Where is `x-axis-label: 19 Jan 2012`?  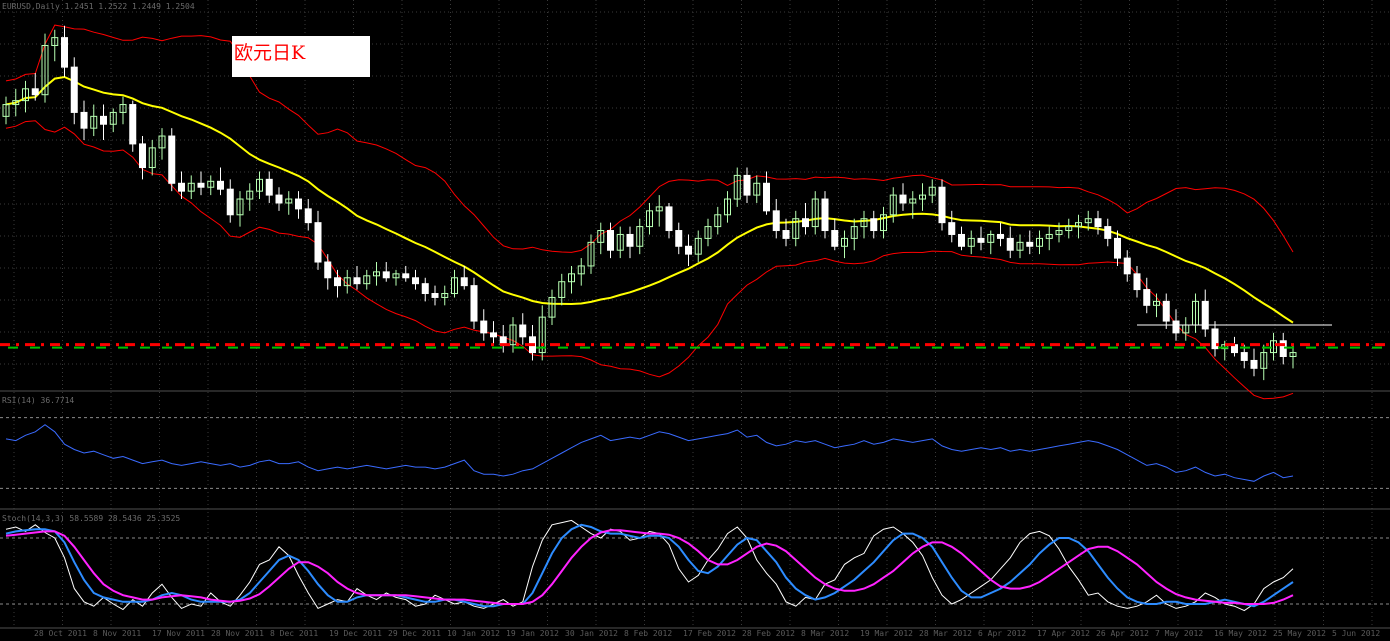 x-axis-label: 19 Jan 2012 is located at coordinates (532, 633).